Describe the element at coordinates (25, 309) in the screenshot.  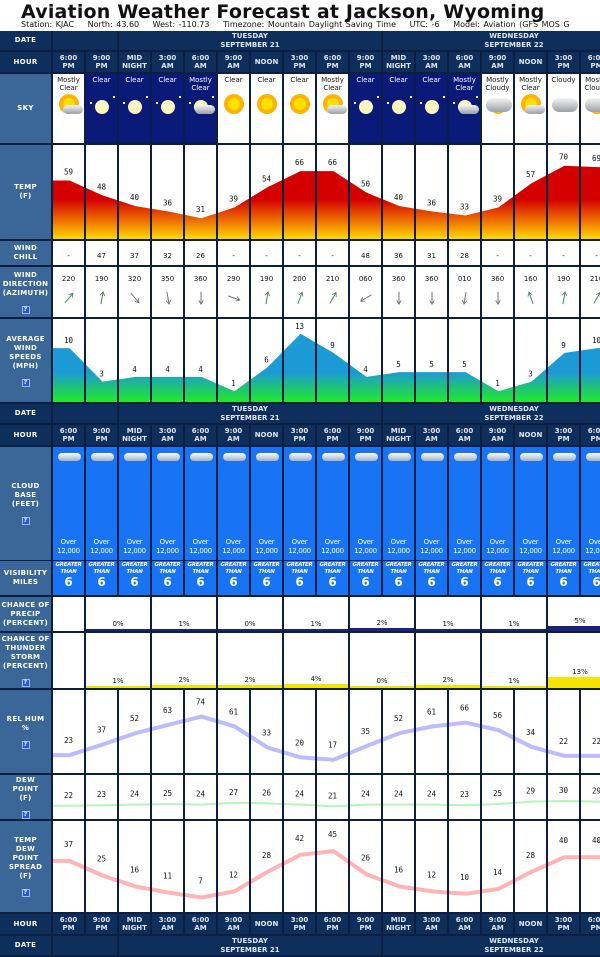
I see `wind-direction-help-icon: ?` at that location.